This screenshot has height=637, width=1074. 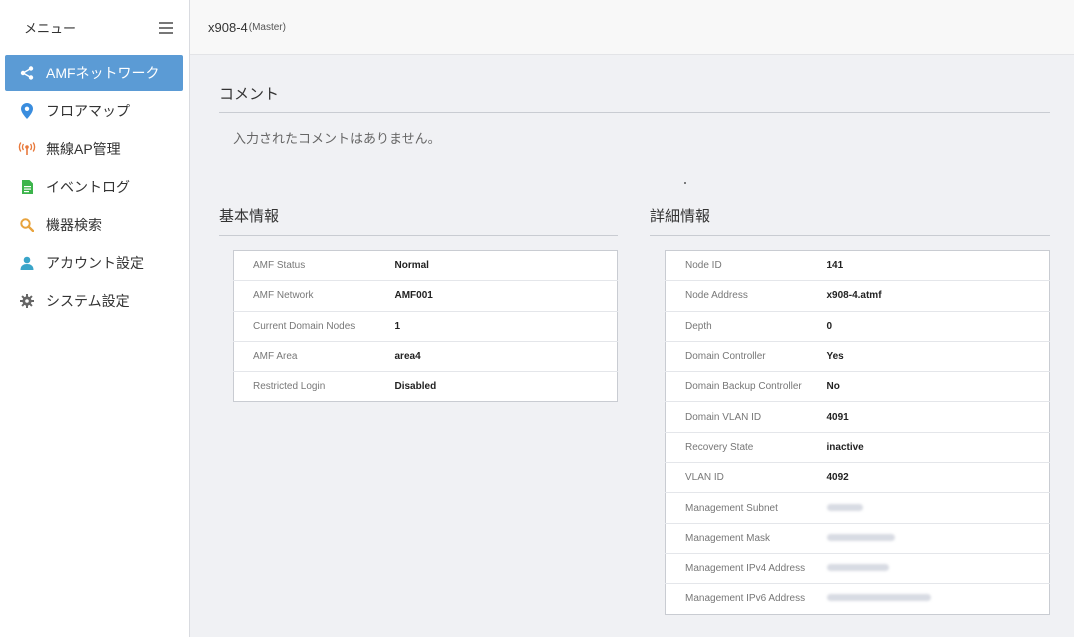 I want to click on row-key: Node ID, so click(x=703, y=266).